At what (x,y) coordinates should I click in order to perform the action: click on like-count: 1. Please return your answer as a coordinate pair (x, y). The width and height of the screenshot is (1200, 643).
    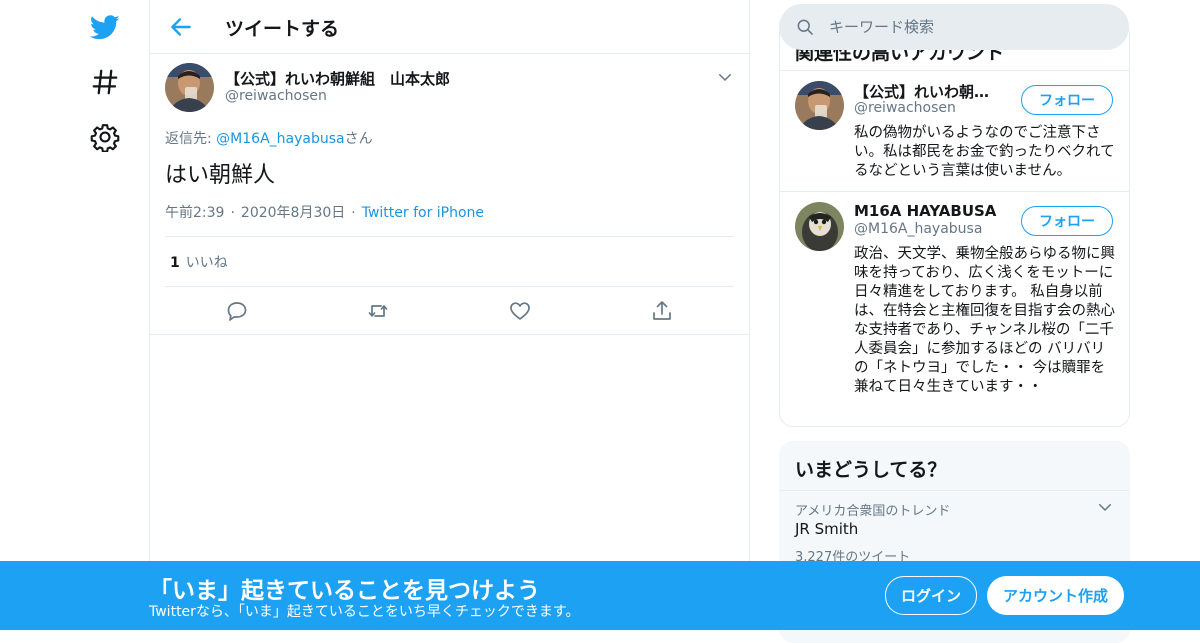
    Looking at the image, I should click on (175, 263).